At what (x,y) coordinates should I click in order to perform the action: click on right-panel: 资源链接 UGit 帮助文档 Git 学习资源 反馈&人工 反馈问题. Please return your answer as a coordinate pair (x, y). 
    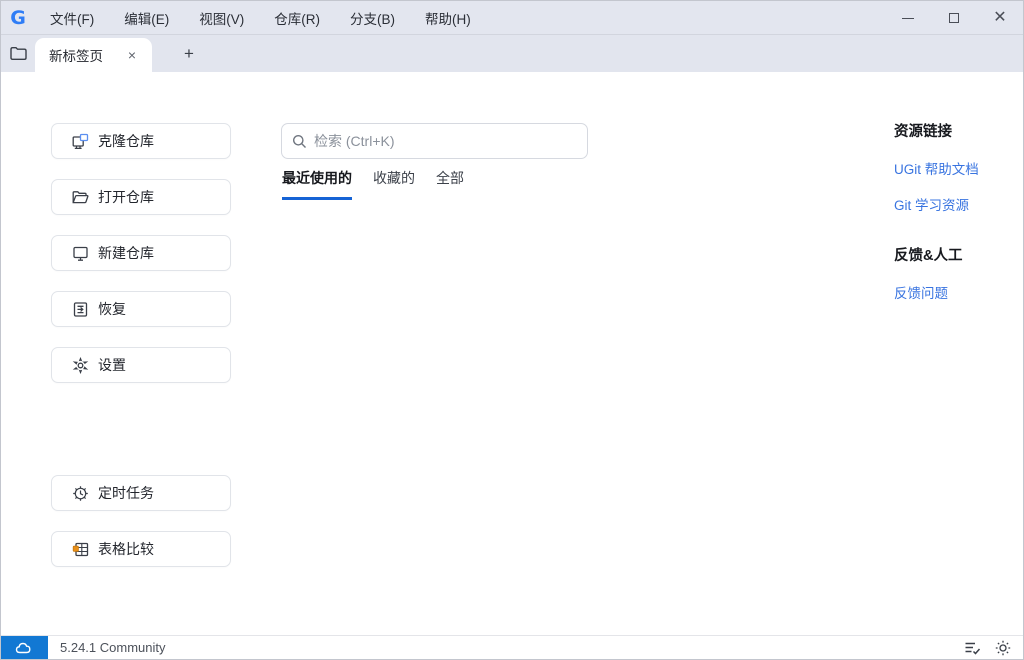
    Looking at the image, I should click on (954, 219).